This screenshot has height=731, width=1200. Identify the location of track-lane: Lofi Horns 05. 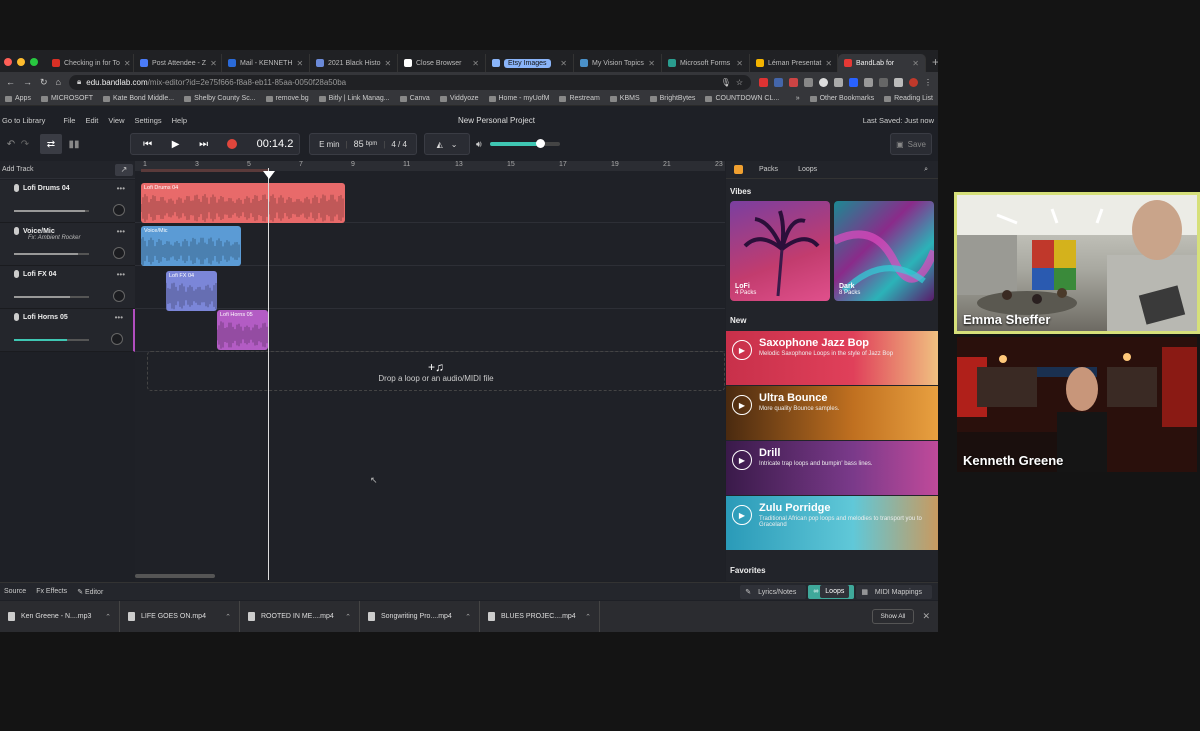
(430, 330).